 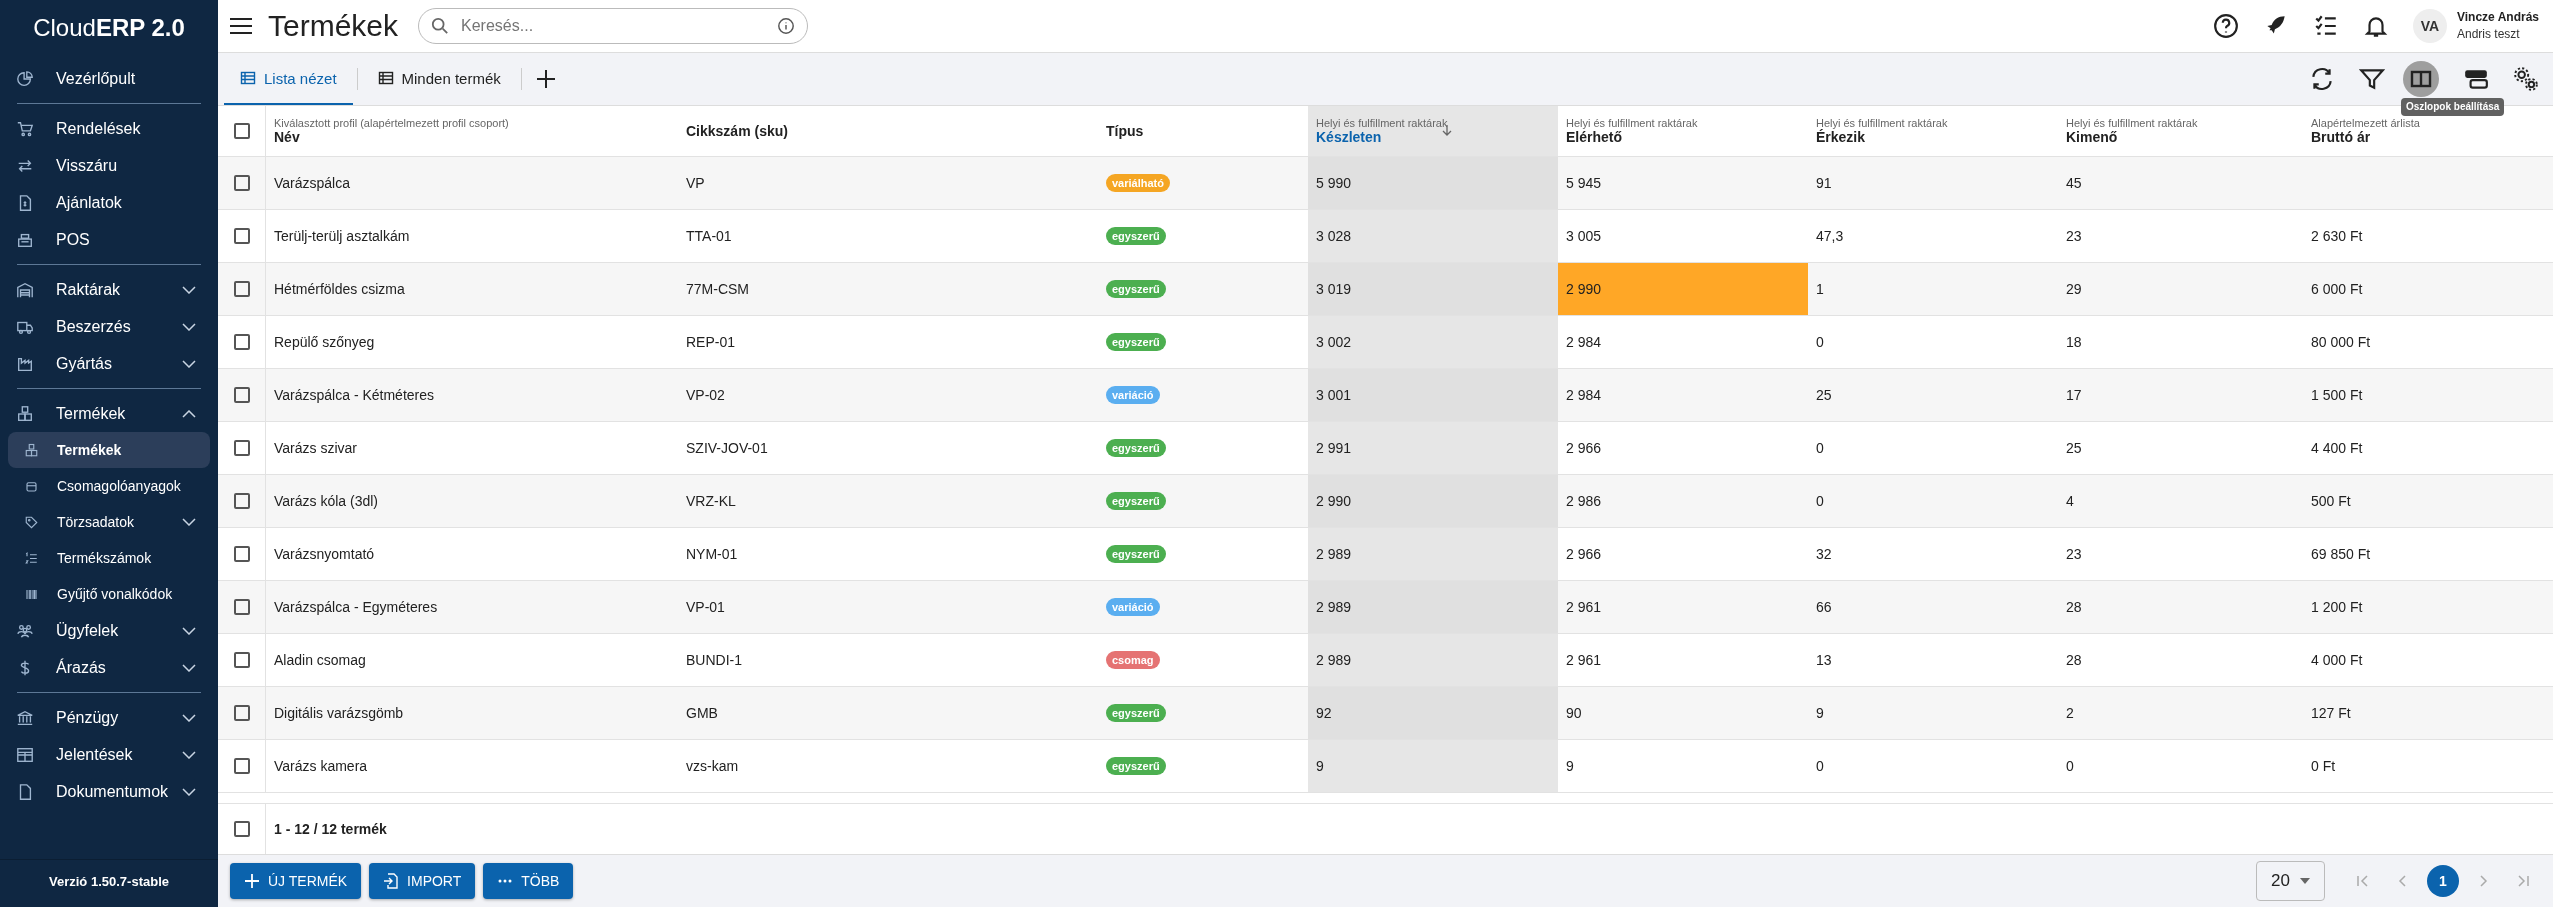 I want to click on column-header: Készleten, so click(x=1349, y=137).